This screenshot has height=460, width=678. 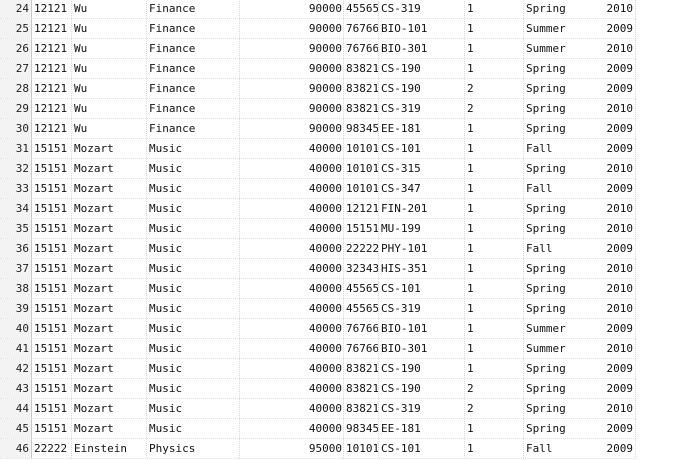 I want to click on row-number: 45, so click(x=16, y=428).